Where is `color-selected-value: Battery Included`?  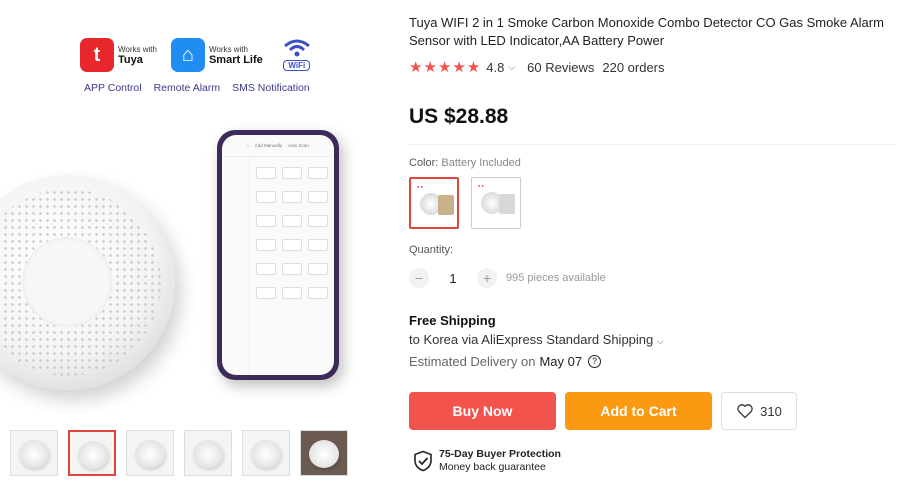
color-selected-value: Battery Included is located at coordinates (481, 163).